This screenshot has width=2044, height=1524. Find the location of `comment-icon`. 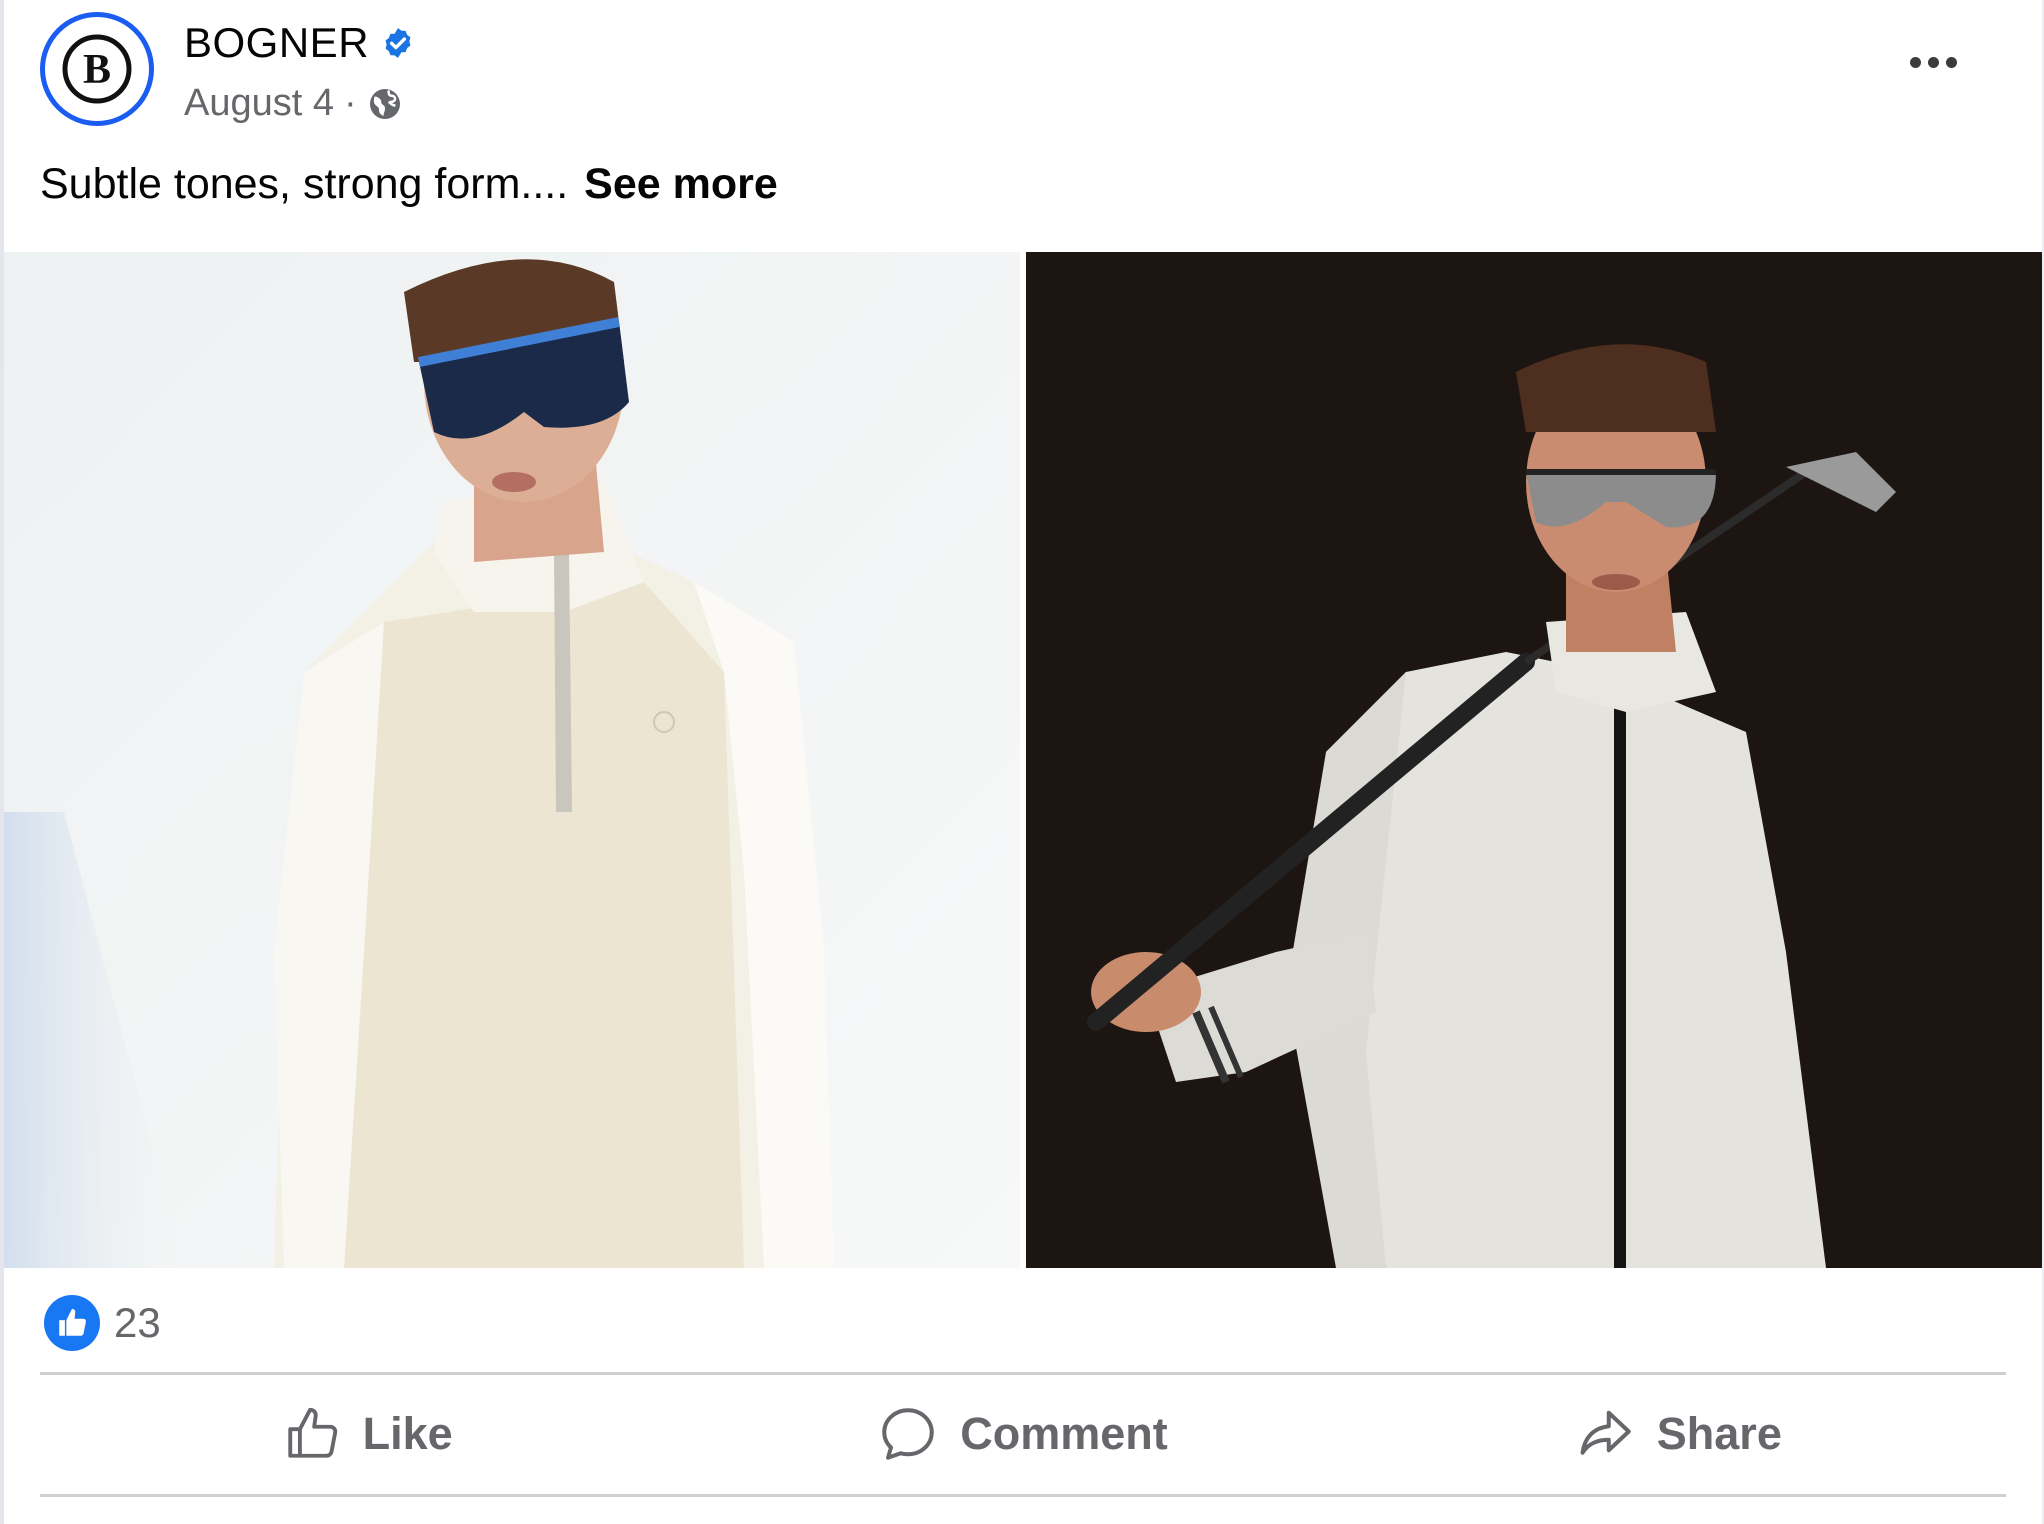

comment-icon is located at coordinates (908, 1434).